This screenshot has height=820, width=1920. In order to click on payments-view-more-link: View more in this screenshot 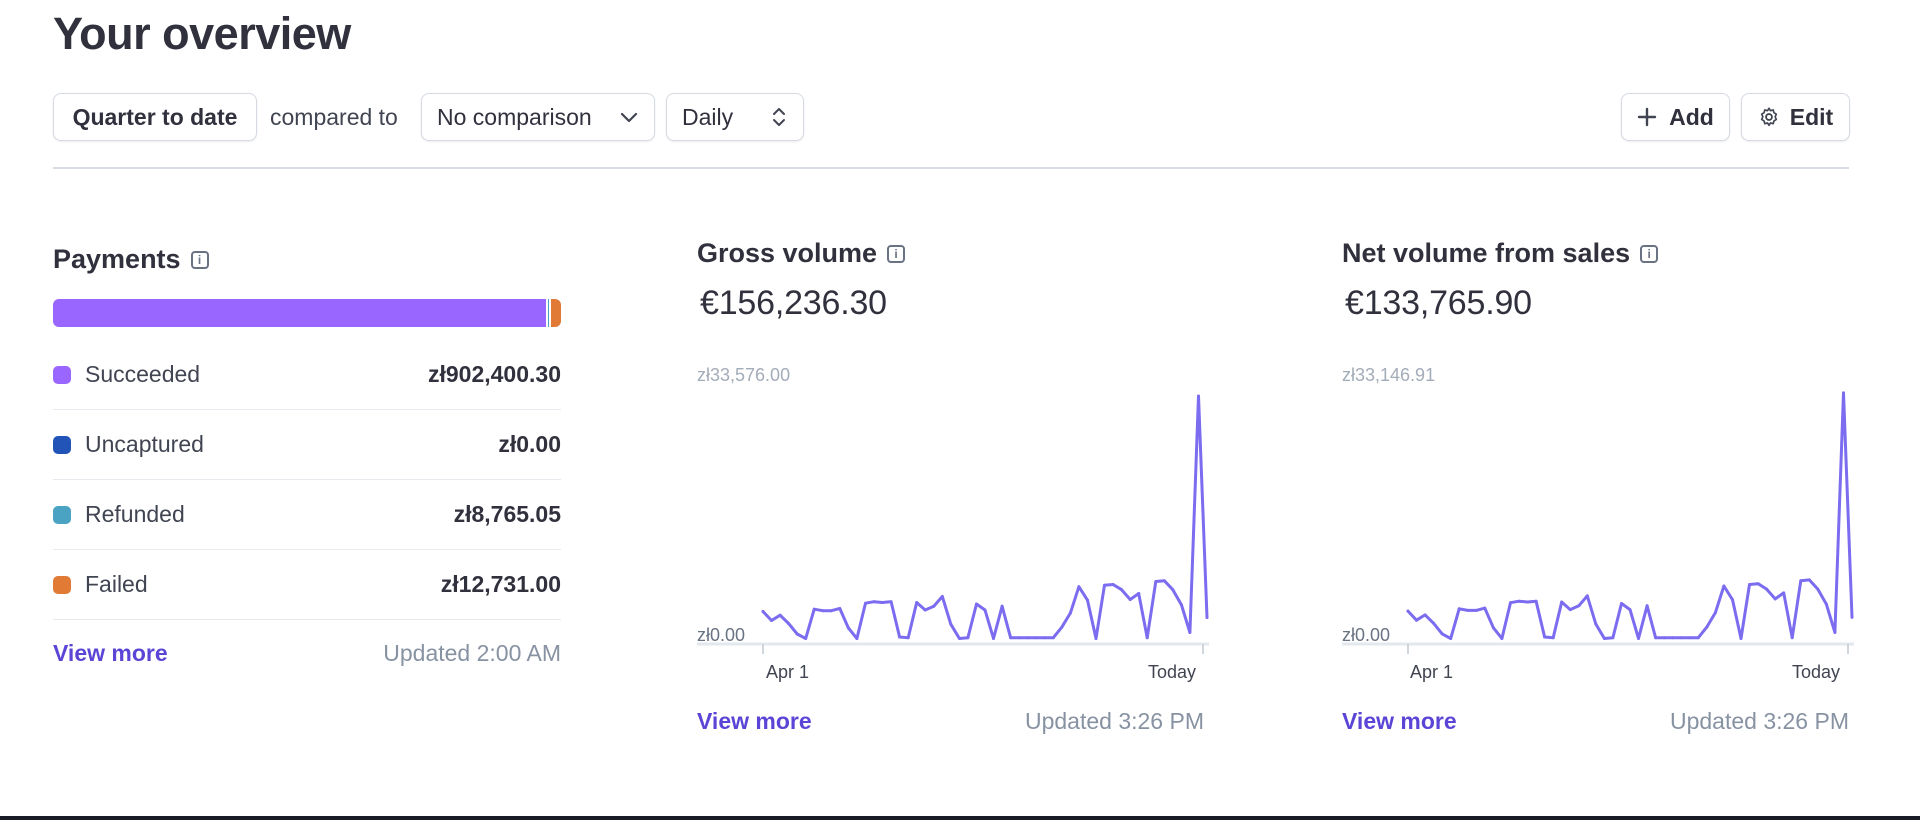, I will do `click(110, 653)`.